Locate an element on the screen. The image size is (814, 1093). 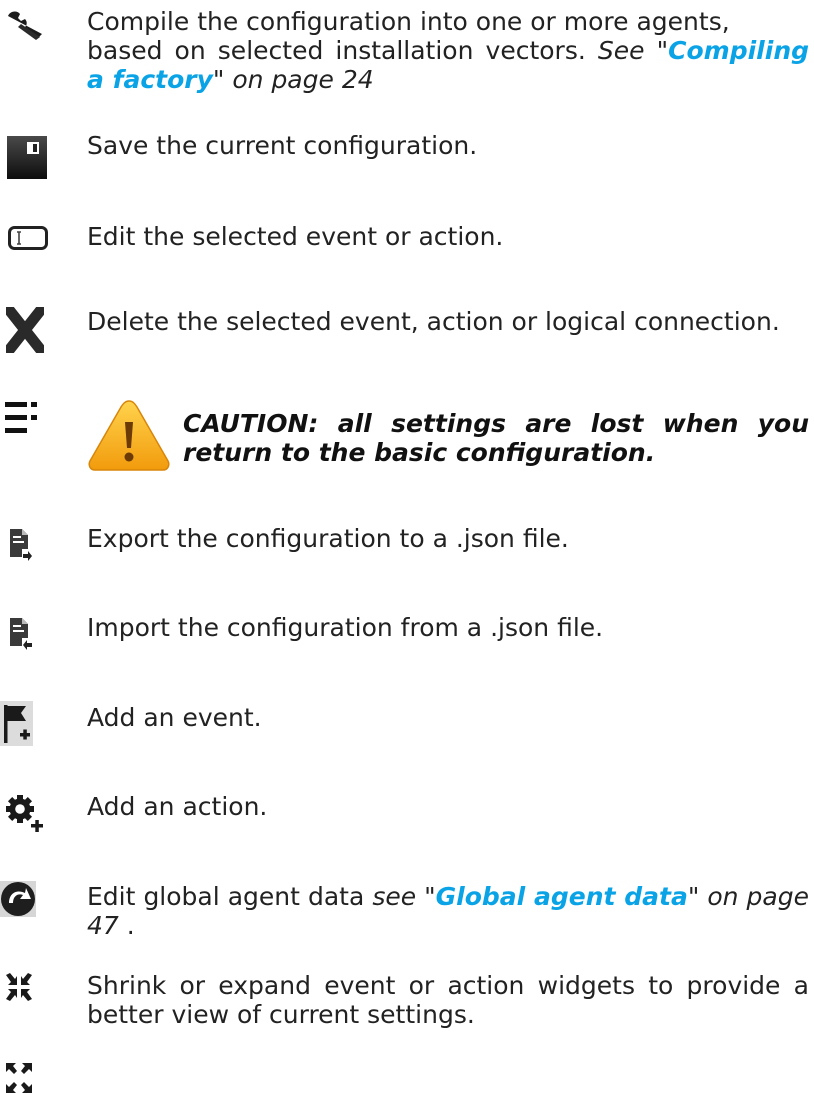
menu-list-icon is located at coordinates (21, 417).